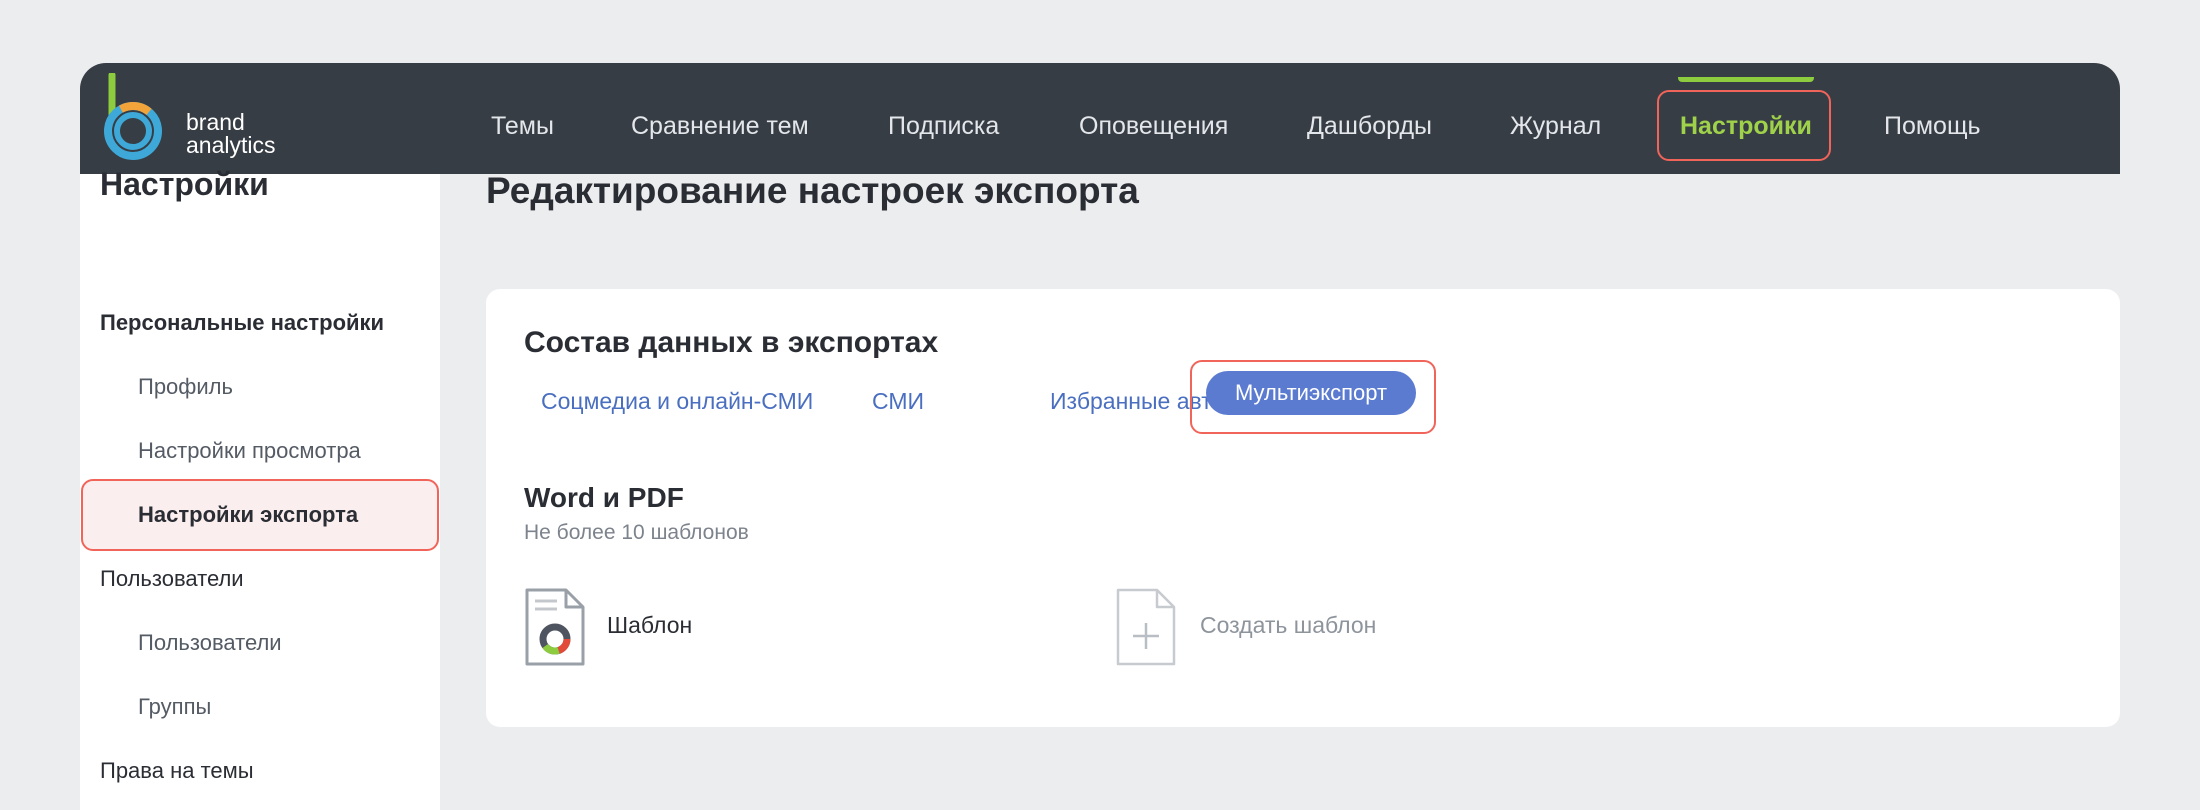  I want to click on tab-mass-media: СМИ, so click(898, 401).